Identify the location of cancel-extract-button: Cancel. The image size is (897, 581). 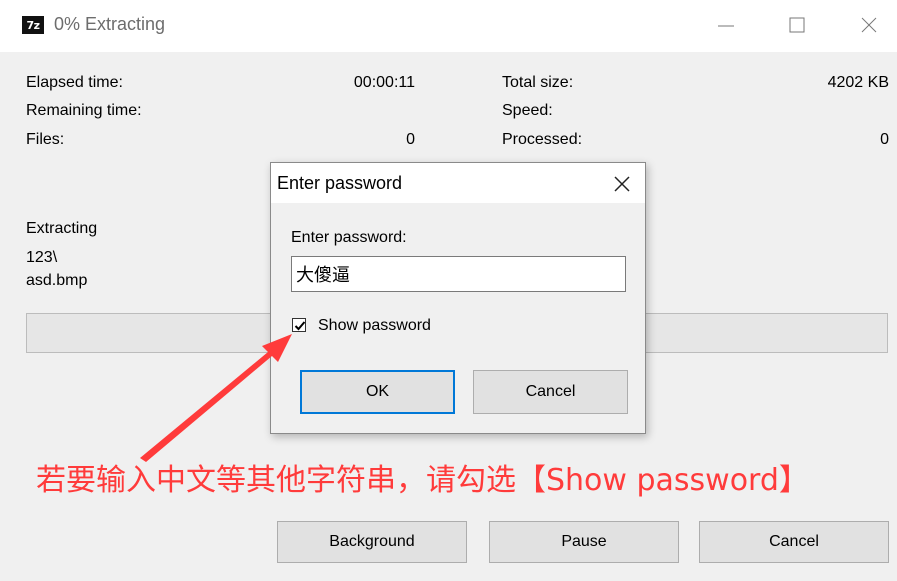
(794, 542).